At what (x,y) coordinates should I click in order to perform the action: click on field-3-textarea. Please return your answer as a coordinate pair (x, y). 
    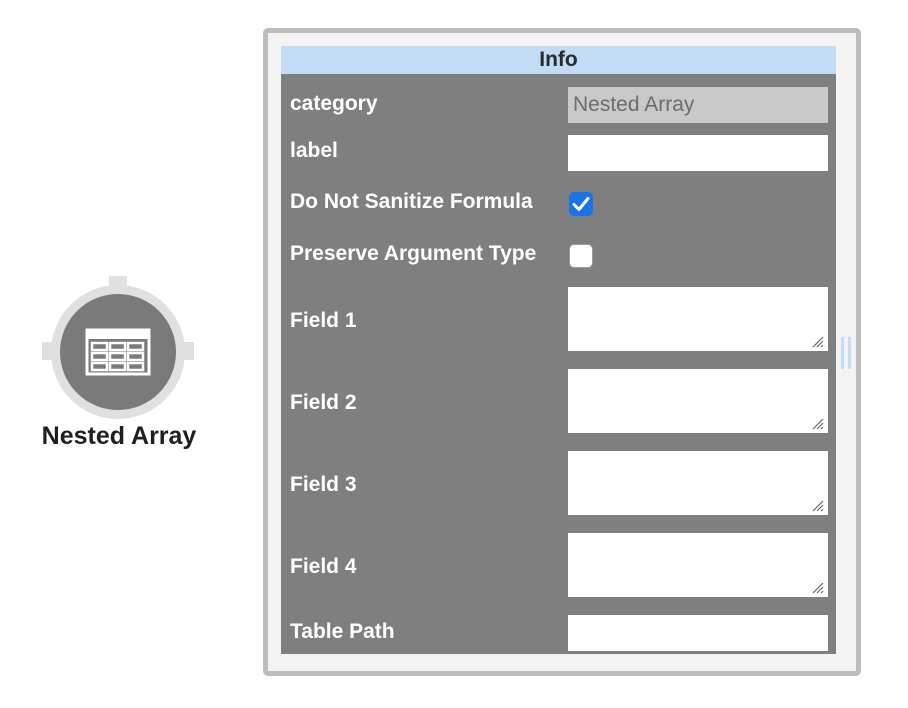
    Looking at the image, I should click on (698, 483).